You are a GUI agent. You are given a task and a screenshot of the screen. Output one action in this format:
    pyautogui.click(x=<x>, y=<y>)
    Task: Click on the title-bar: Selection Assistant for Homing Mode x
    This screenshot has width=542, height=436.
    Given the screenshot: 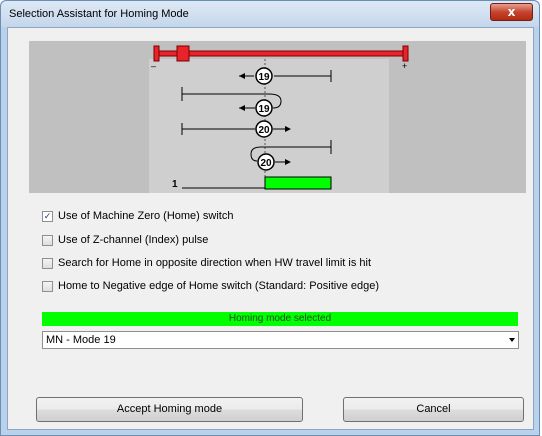 What is the action you would take?
    pyautogui.click(x=270, y=14)
    